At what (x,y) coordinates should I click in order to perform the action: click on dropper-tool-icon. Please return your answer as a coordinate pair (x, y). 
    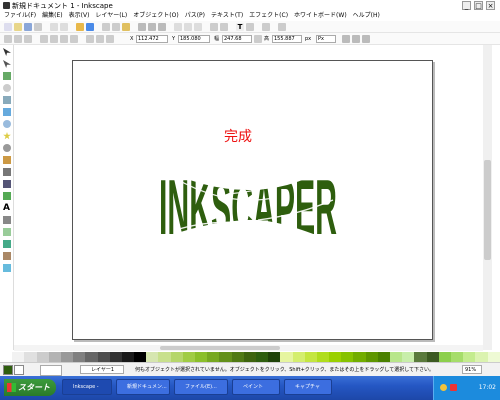
    Looking at the image, I should click on (7, 268).